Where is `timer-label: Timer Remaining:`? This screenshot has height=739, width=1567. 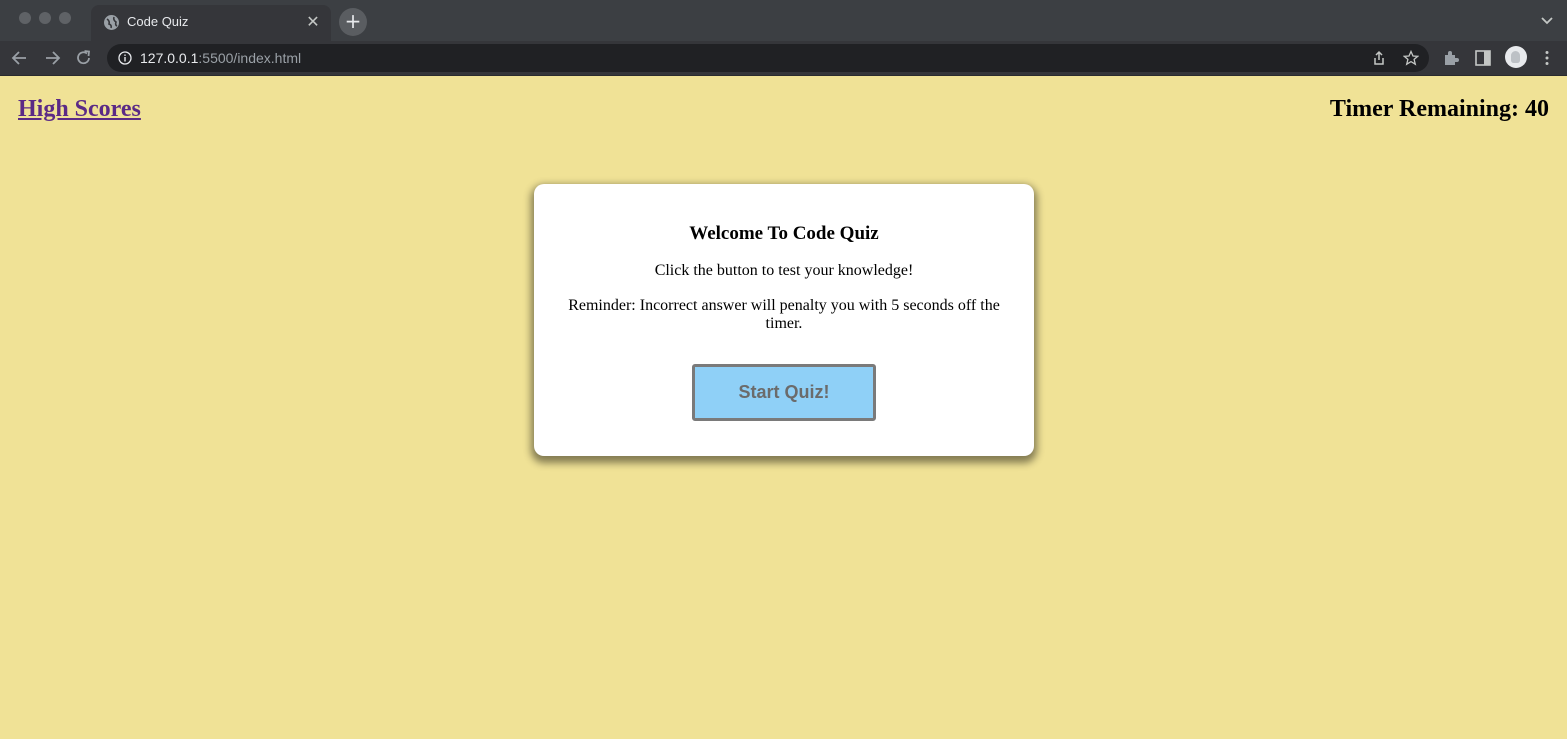 timer-label: Timer Remaining: is located at coordinates (1427, 109).